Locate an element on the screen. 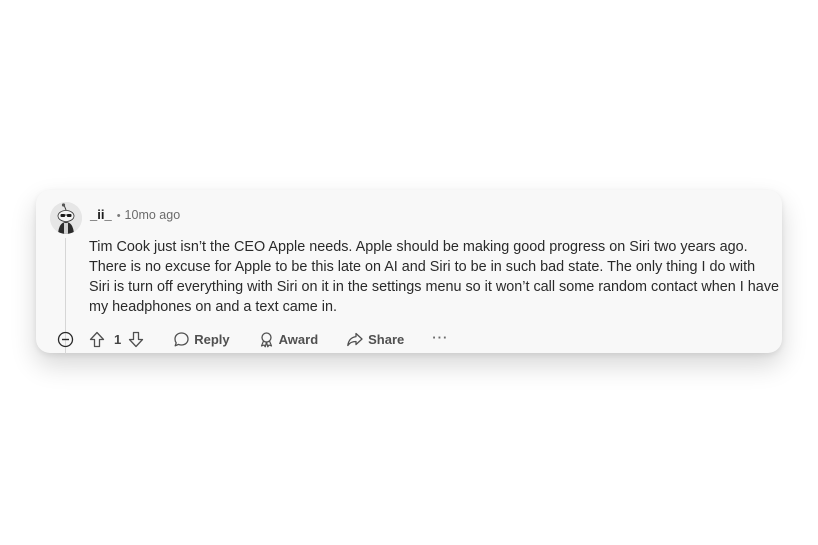  vote-group: 1 is located at coordinates (116, 339).